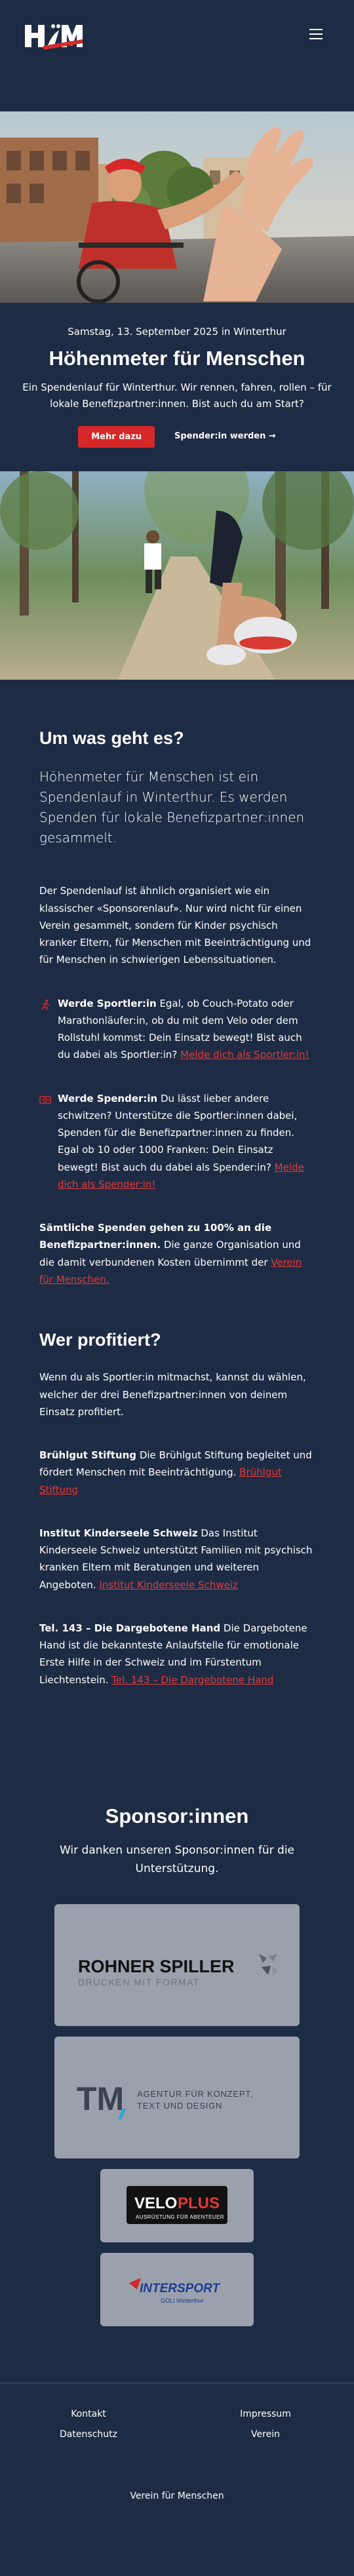 This screenshot has width=354, height=2576. What do you see at coordinates (130, 1628) in the screenshot?
I see `beneficiary-name: Tel. 143 – Die Dargebotene Hand` at bounding box center [130, 1628].